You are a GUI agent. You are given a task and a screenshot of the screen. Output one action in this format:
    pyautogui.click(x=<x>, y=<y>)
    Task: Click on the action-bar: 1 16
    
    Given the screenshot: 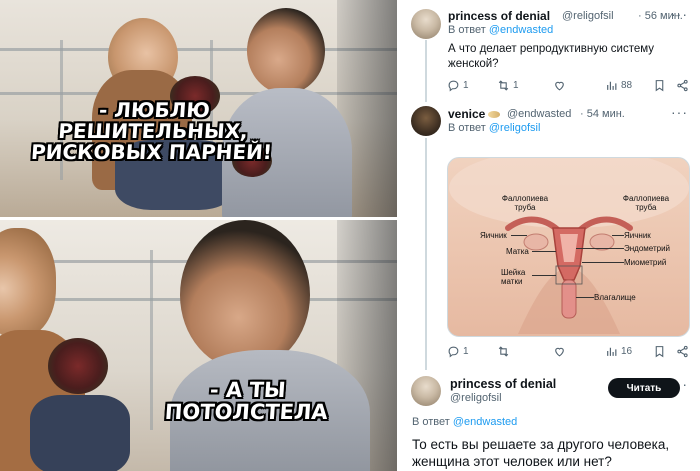 What is the action you would take?
    pyautogui.click(x=568, y=353)
    